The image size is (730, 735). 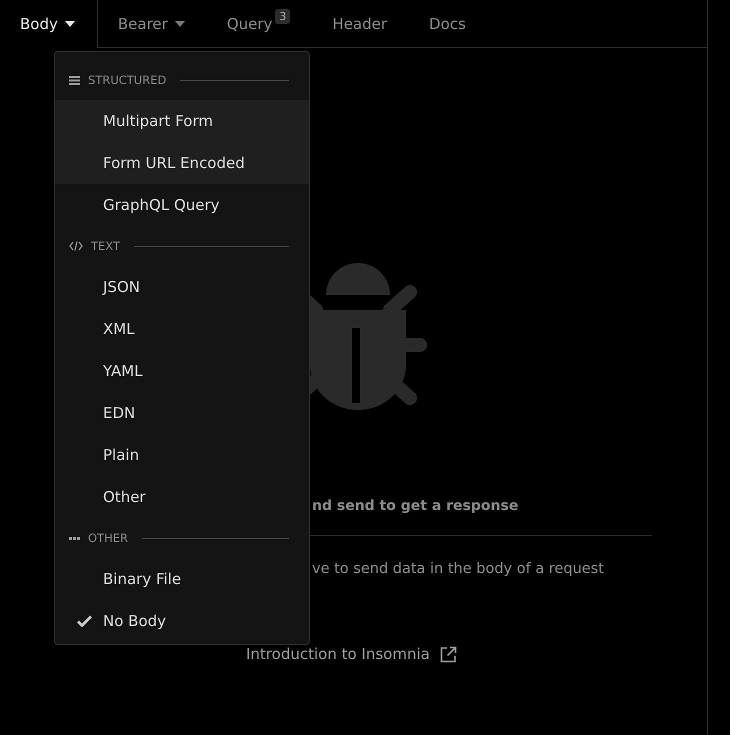 What do you see at coordinates (182, 455) in the screenshot?
I see `menu-item: Plain` at bounding box center [182, 455].